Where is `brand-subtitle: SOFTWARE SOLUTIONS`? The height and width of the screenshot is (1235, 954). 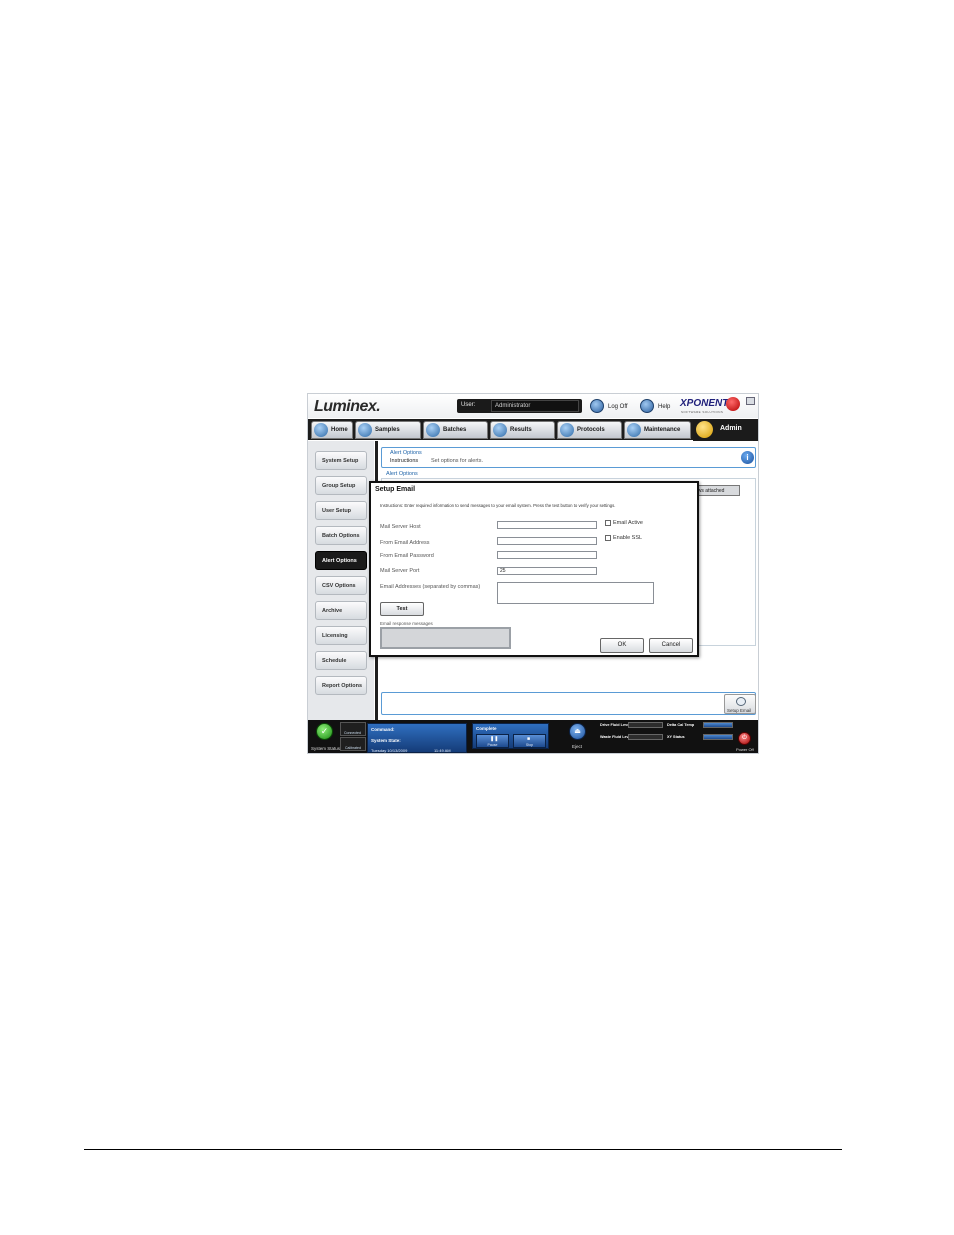 brand-subtitle: SOFTWARE SOLUTIONS is located at coordinates (702, 412).